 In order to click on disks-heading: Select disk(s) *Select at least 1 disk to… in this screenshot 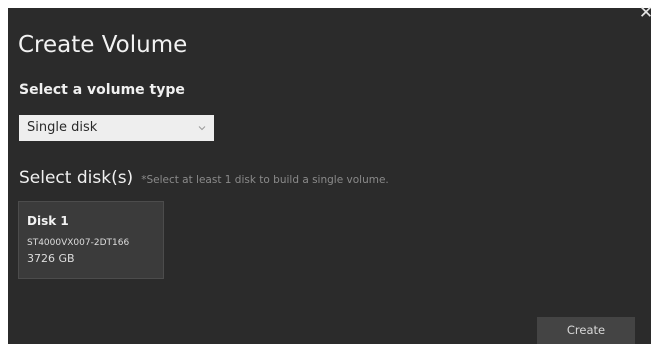, I will do `click(204, 179)`.